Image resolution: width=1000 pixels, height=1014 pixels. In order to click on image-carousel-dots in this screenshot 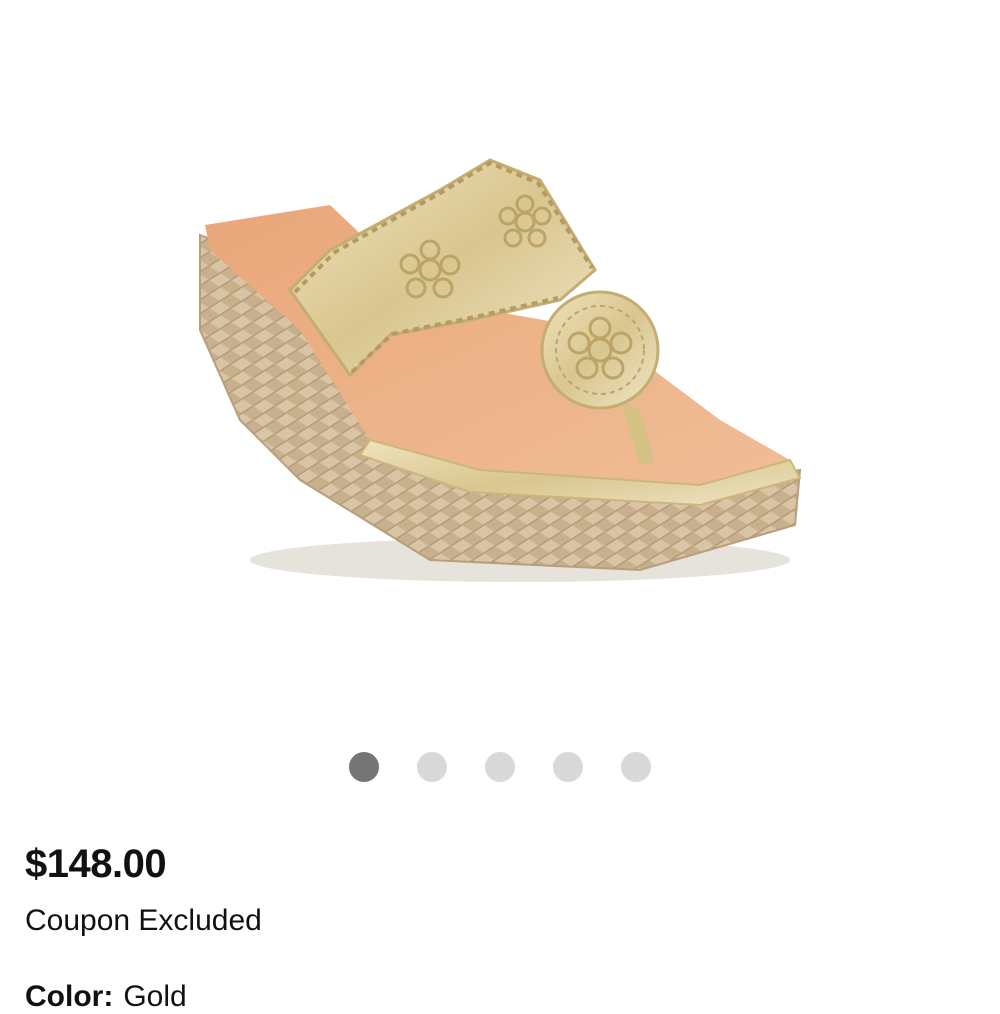, I will do `click(500, 767)`.